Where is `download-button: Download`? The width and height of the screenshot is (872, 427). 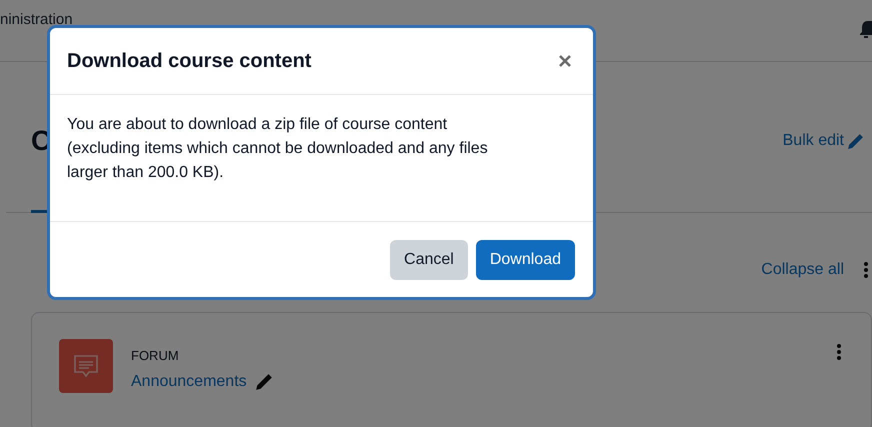 download-button: Download is located at coordinates (525, 260).